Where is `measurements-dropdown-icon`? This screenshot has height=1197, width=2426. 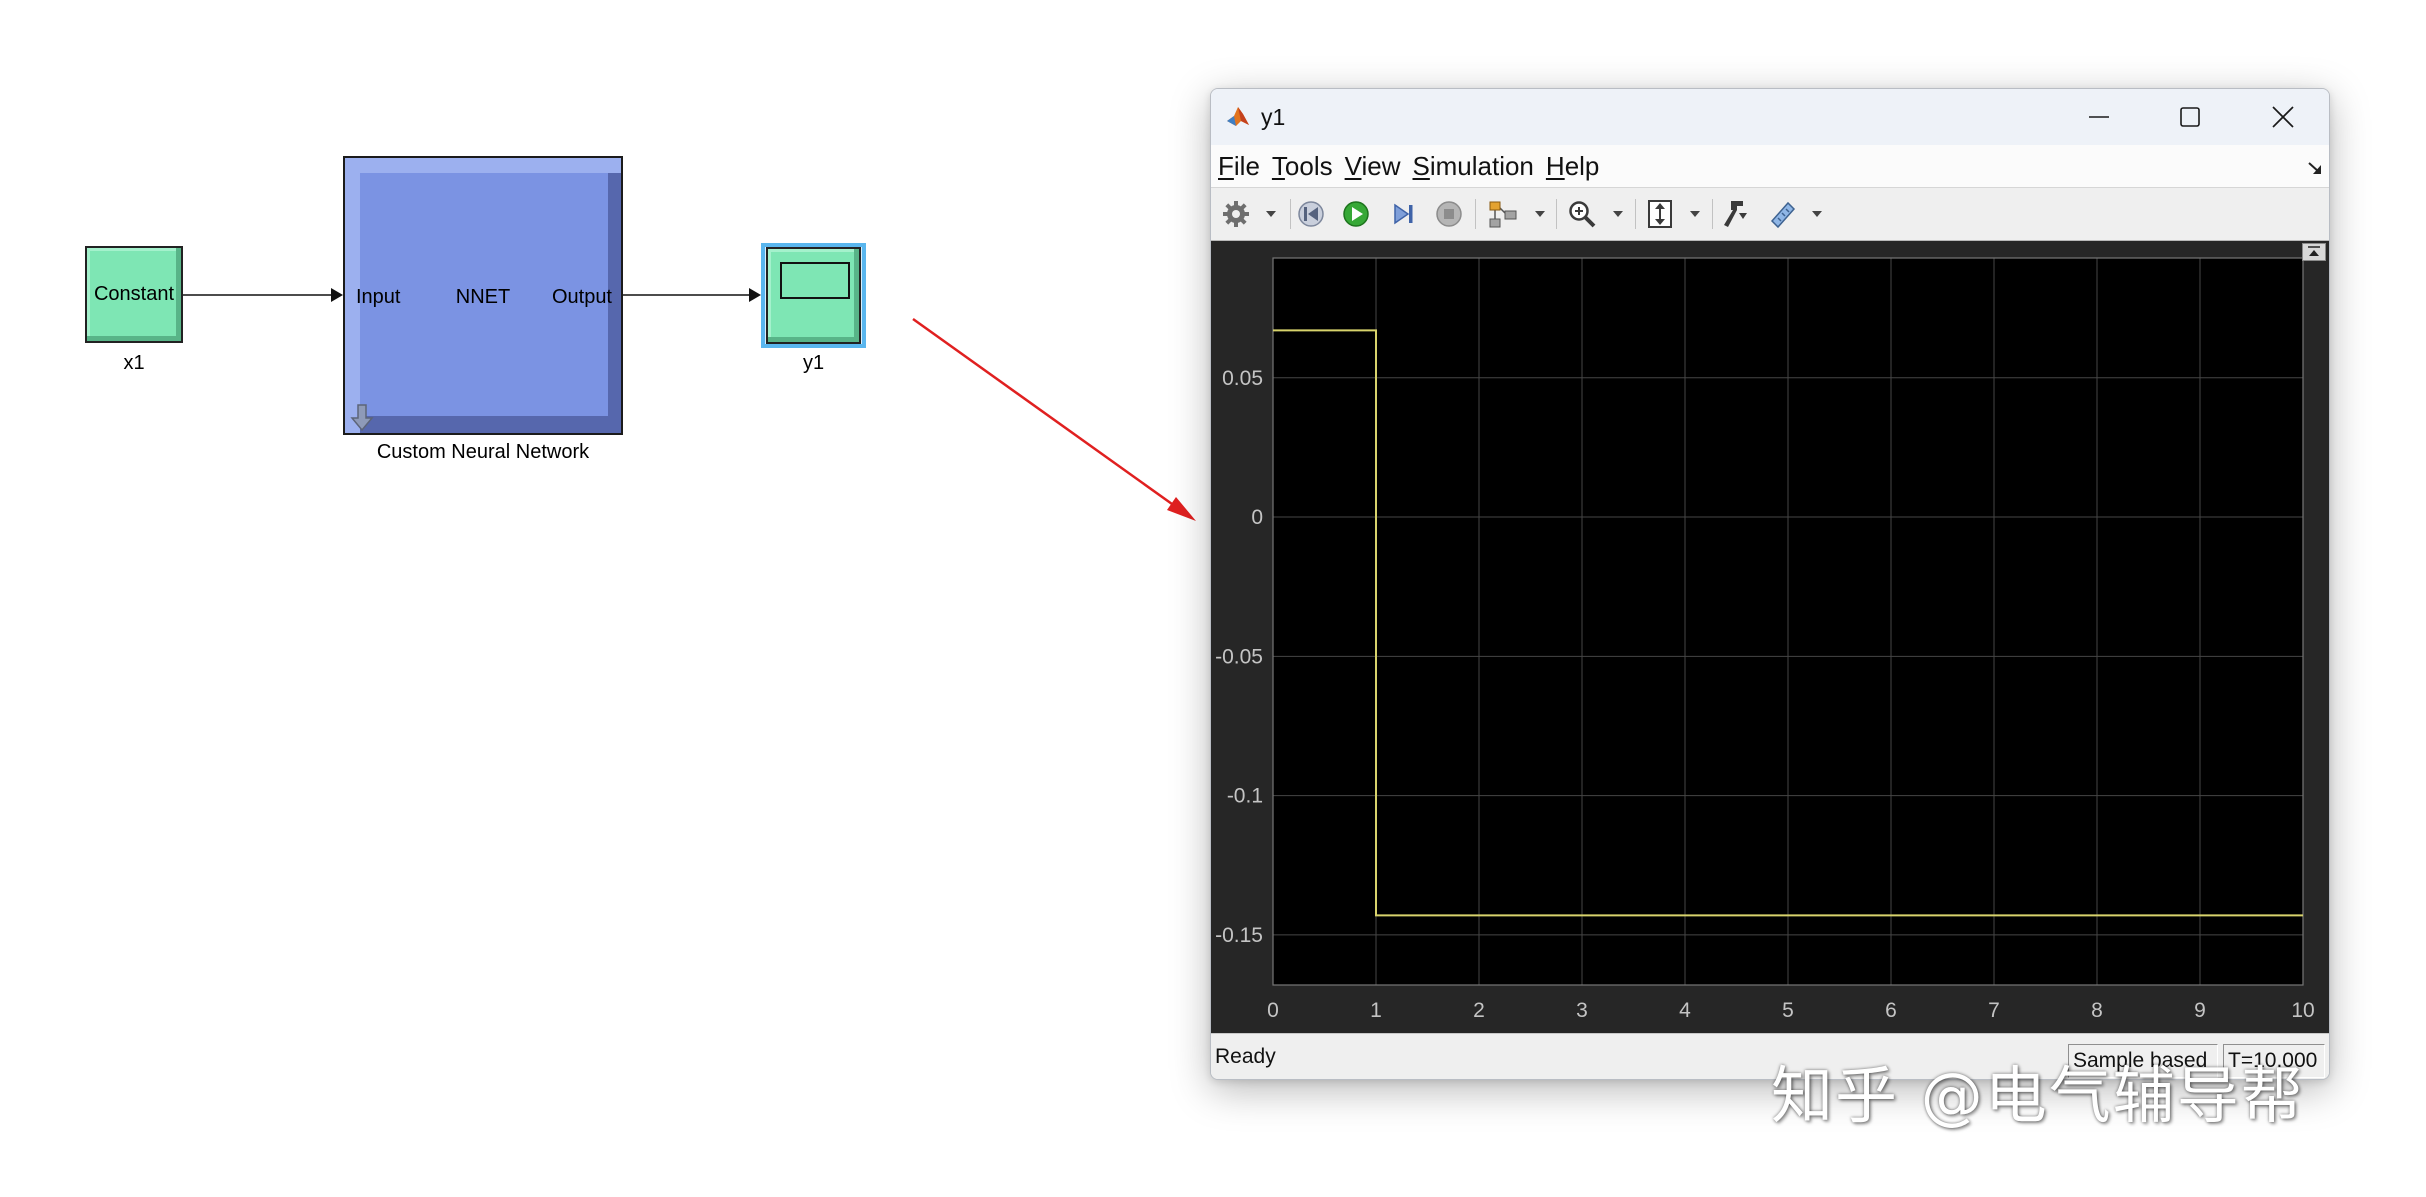 measurements-dropdown-icon is located at coordinates (1817, 214).